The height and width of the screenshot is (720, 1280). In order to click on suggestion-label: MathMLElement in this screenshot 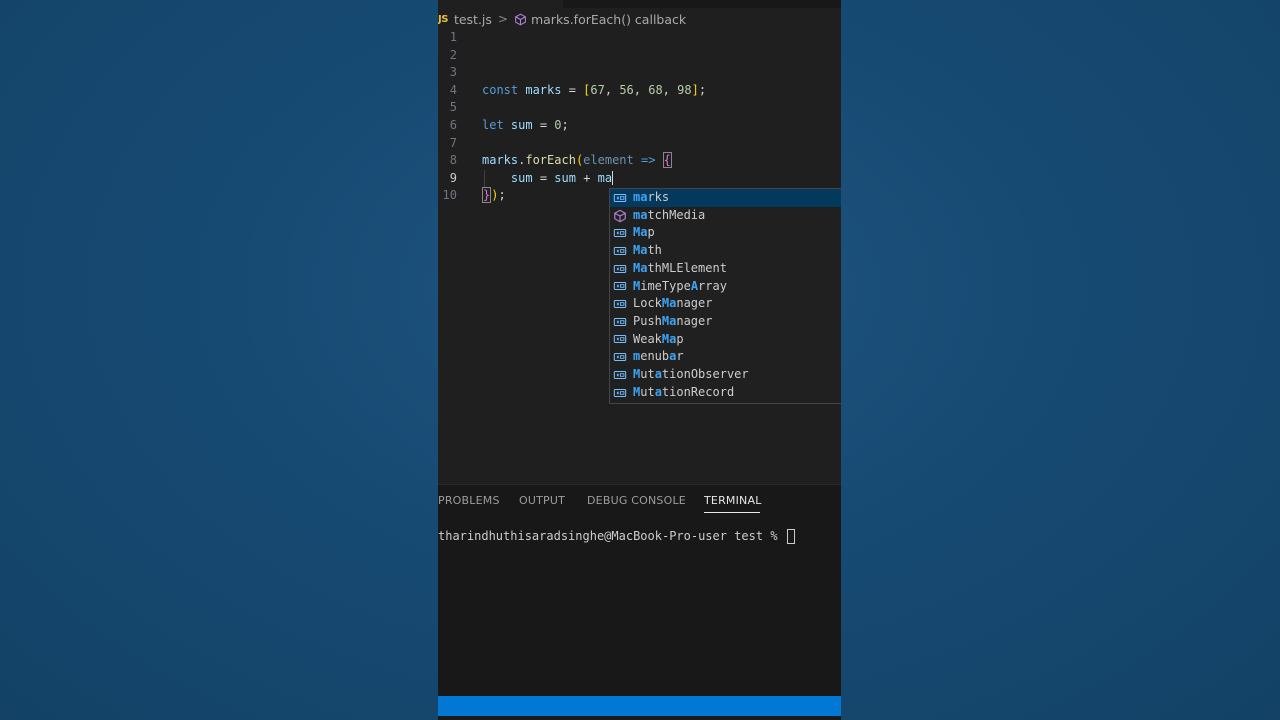, I will do `click(680, 269)`.